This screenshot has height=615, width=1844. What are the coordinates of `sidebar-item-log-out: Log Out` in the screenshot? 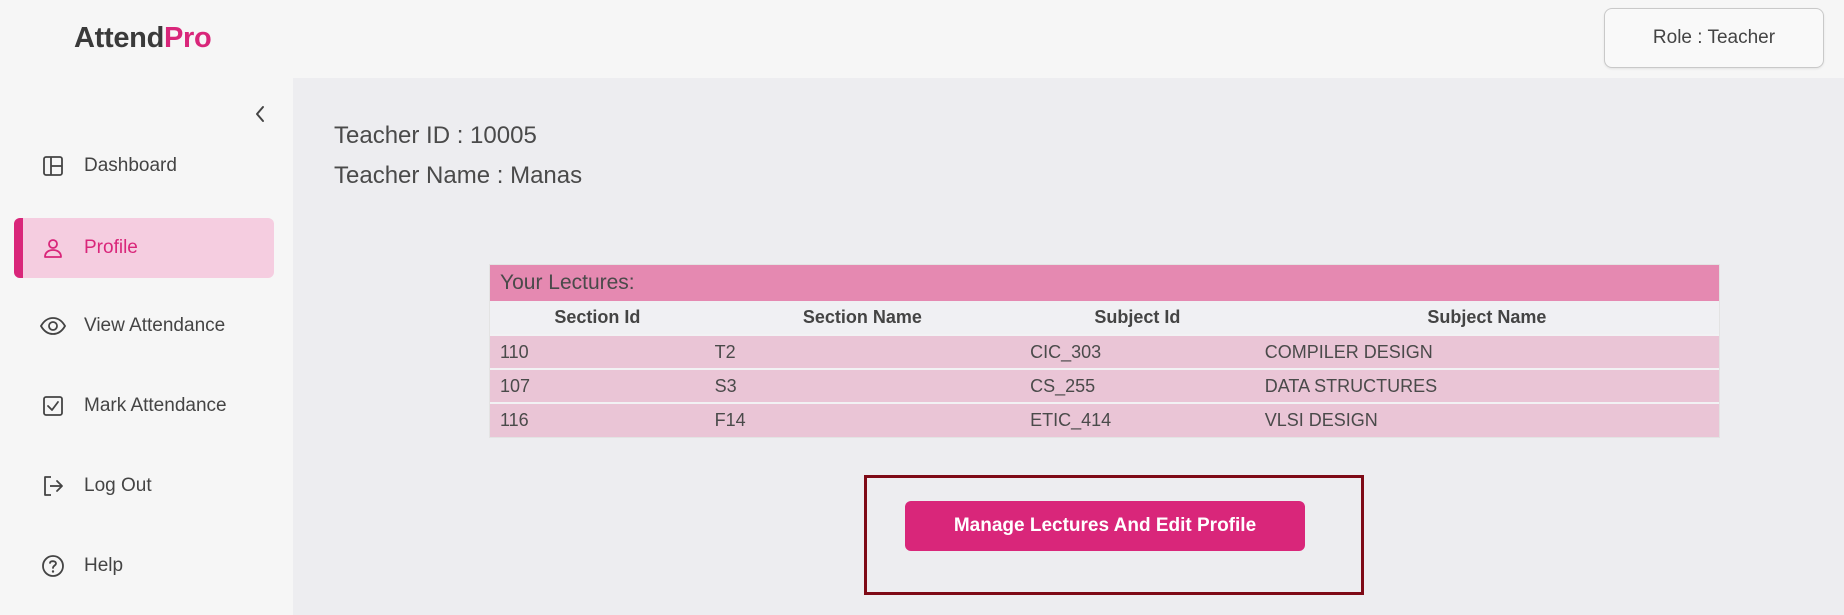 It's located at (144, 486).